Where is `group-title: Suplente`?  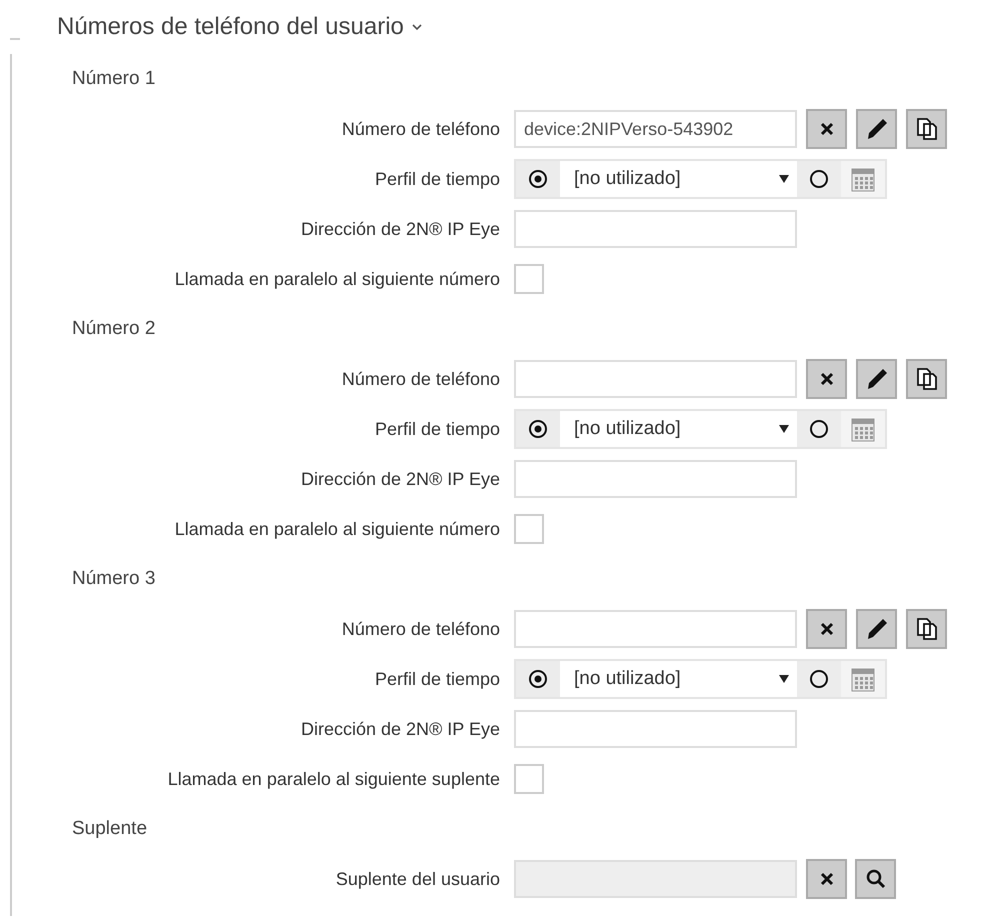 group-title: Suplente is located at coordinates (110, 829).